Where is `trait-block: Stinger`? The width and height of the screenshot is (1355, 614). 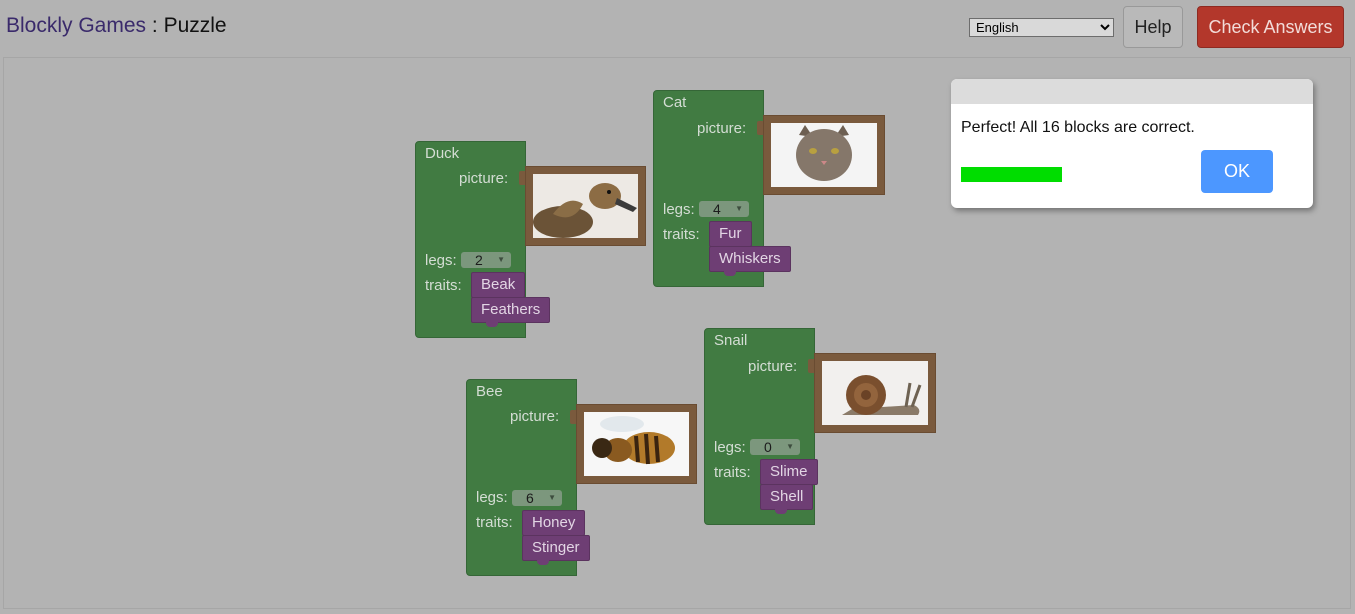 trait-block: Stinger is located at coordinates (556, 550).